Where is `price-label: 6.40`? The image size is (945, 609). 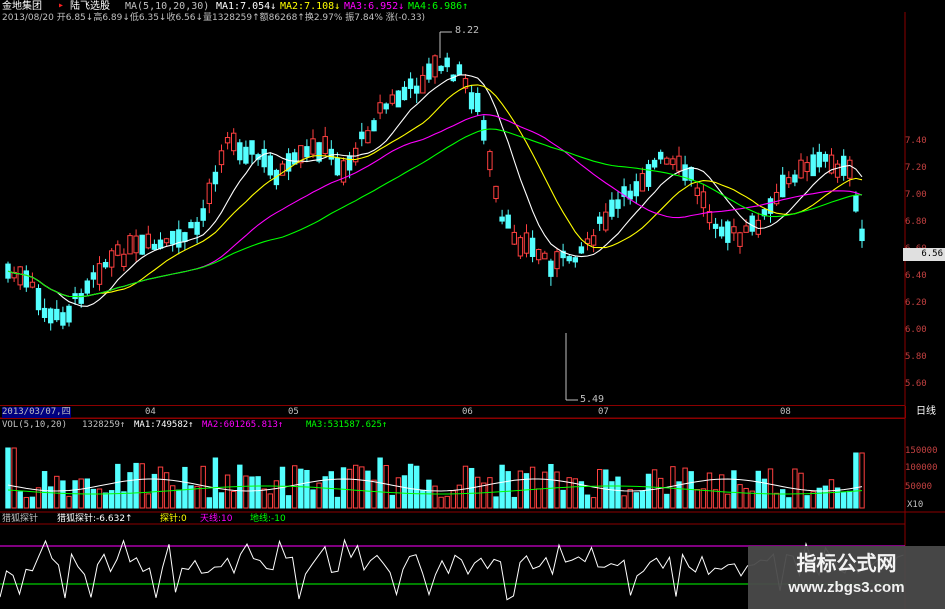
price-label: 6.40 is located at coordinates (916, 276).